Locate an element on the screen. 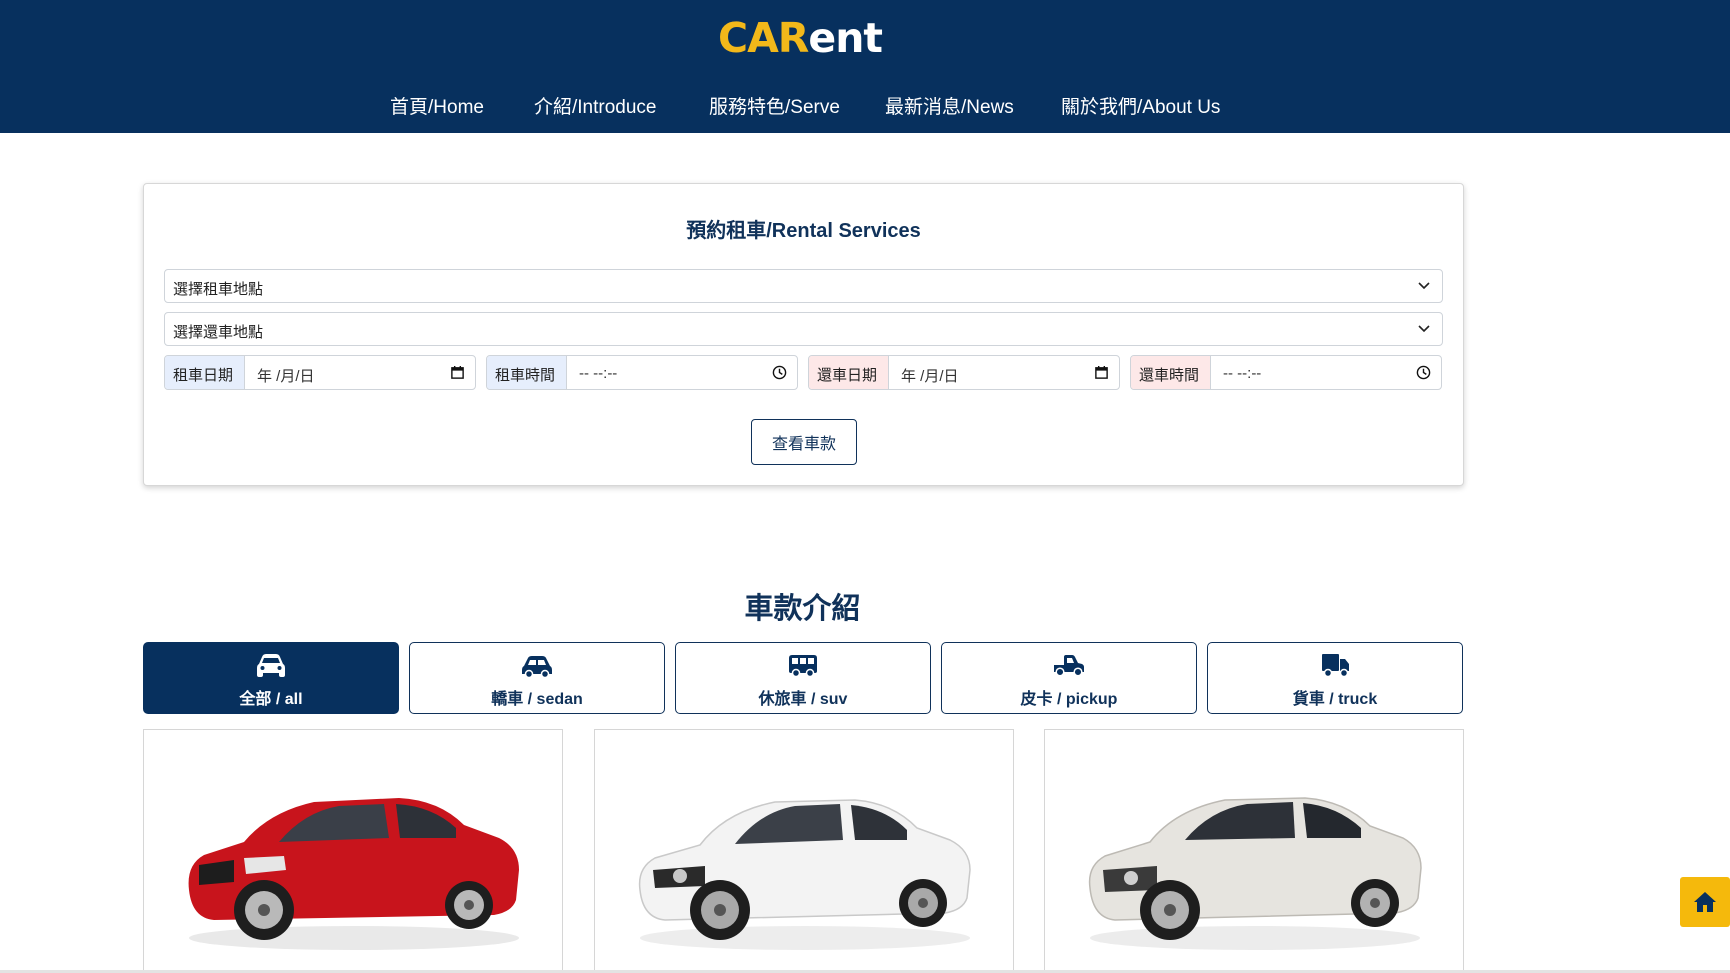  pickup-icon is located at coordinates (1069, 666).